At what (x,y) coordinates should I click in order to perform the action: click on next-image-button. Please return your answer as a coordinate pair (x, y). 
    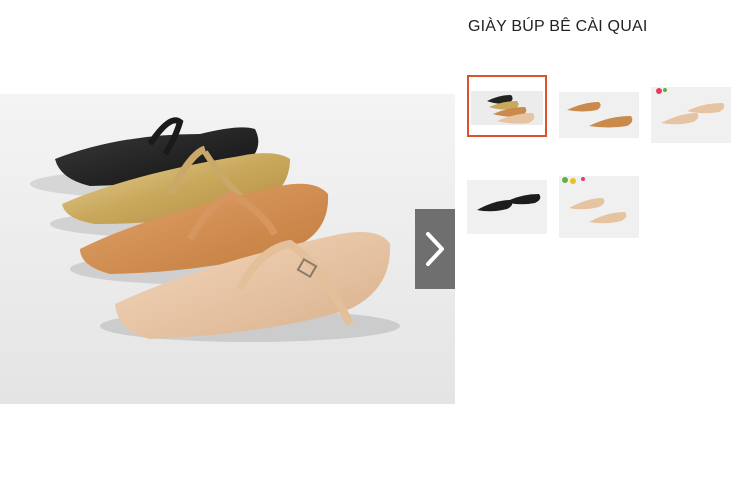
    Looking at the image, I should click on (435, 249).